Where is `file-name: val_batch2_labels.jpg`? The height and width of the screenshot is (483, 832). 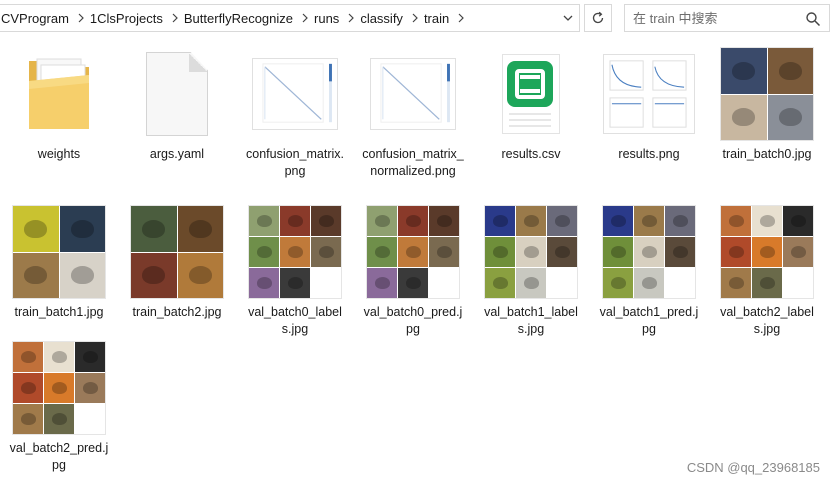
file-name: val_batch2_labels.jpg is located at coordinates (767, 320).